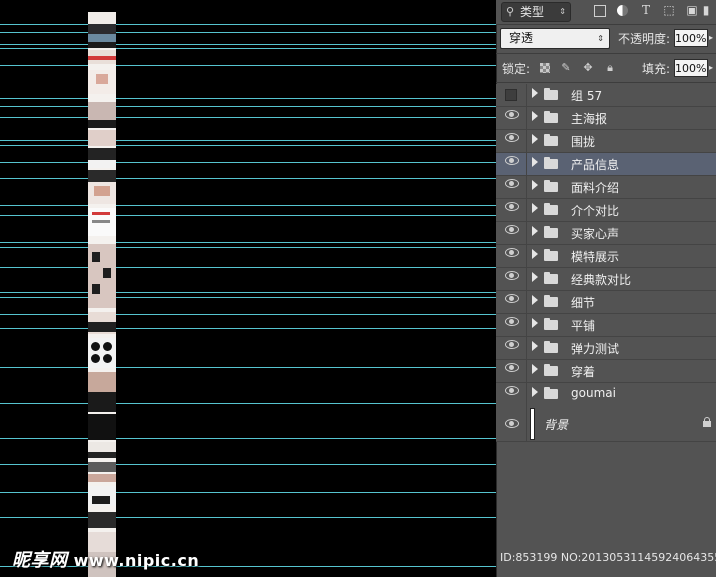 This screenshot has height=577, width=716. What do you see at coordinates (669, 10) in the screenshot?
I see `shape-filter-icon: ⬚` at bounding box center [669, 10].